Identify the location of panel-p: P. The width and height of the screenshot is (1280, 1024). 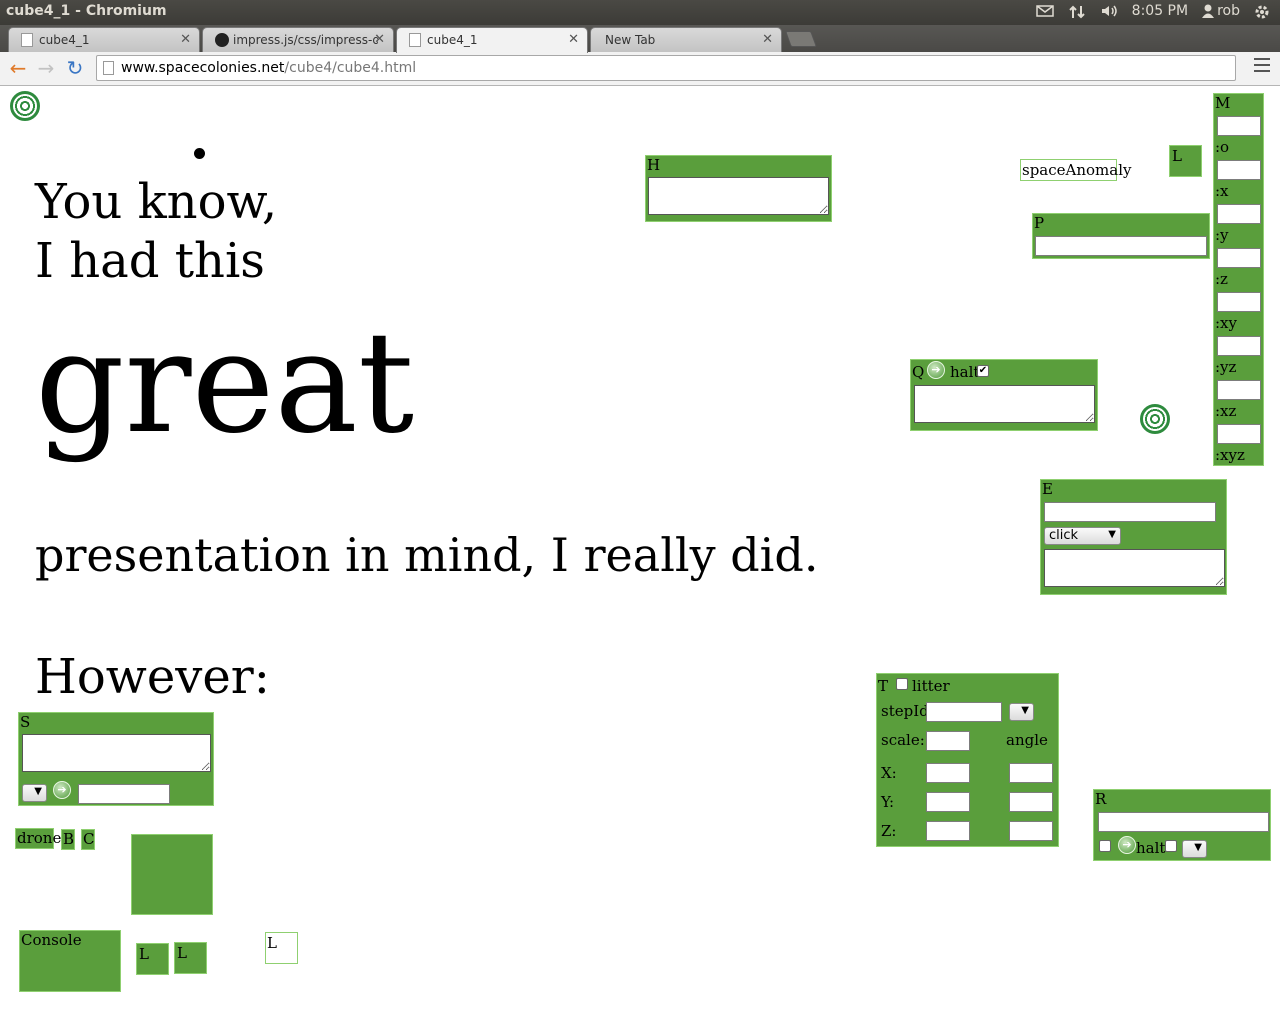
(1121, 236).